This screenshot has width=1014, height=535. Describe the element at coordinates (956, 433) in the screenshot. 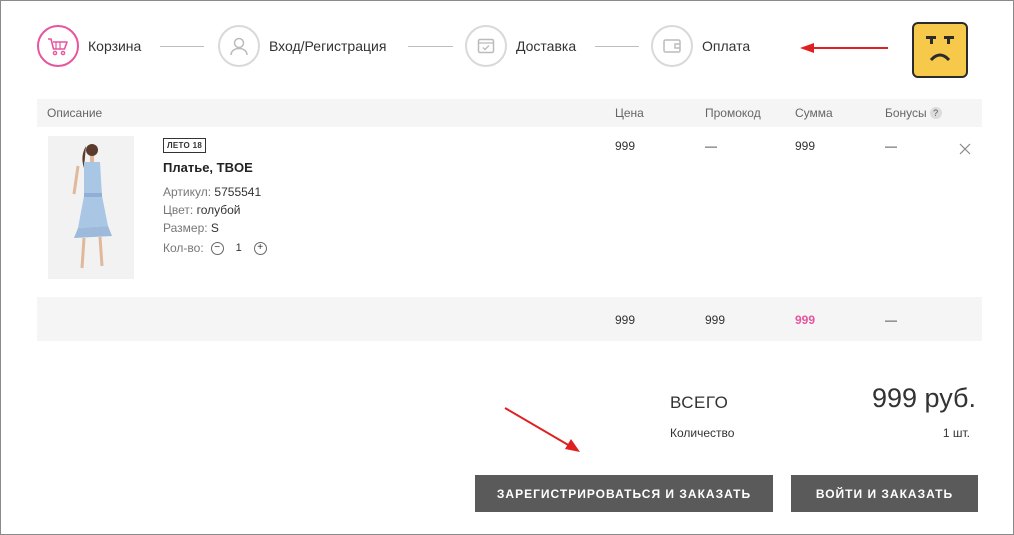

I see `count-value: 1 шт.` at that location.